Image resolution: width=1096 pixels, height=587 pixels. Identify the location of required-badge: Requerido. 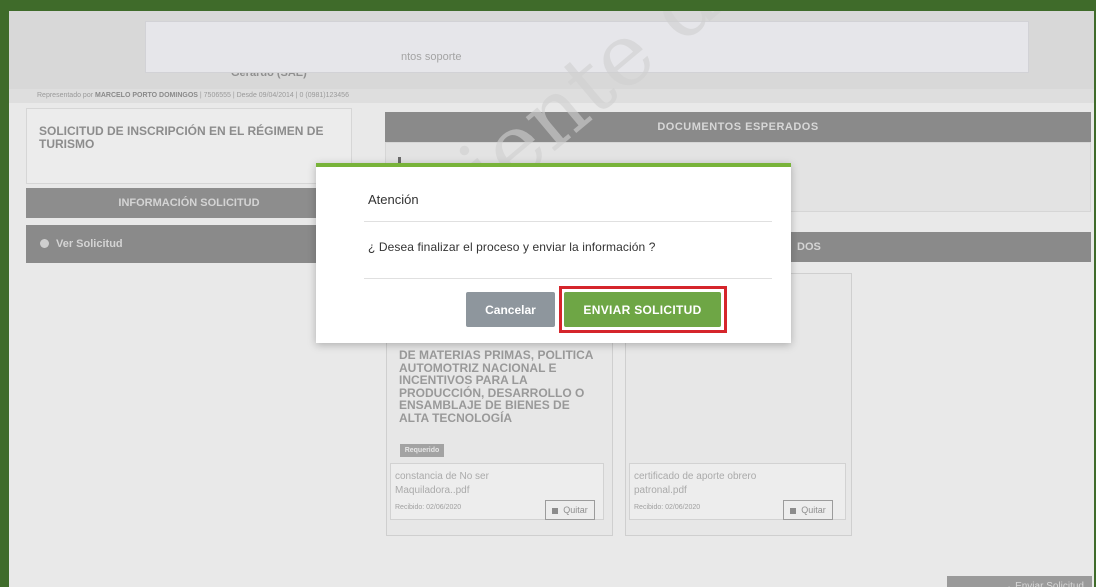
(422, 450).